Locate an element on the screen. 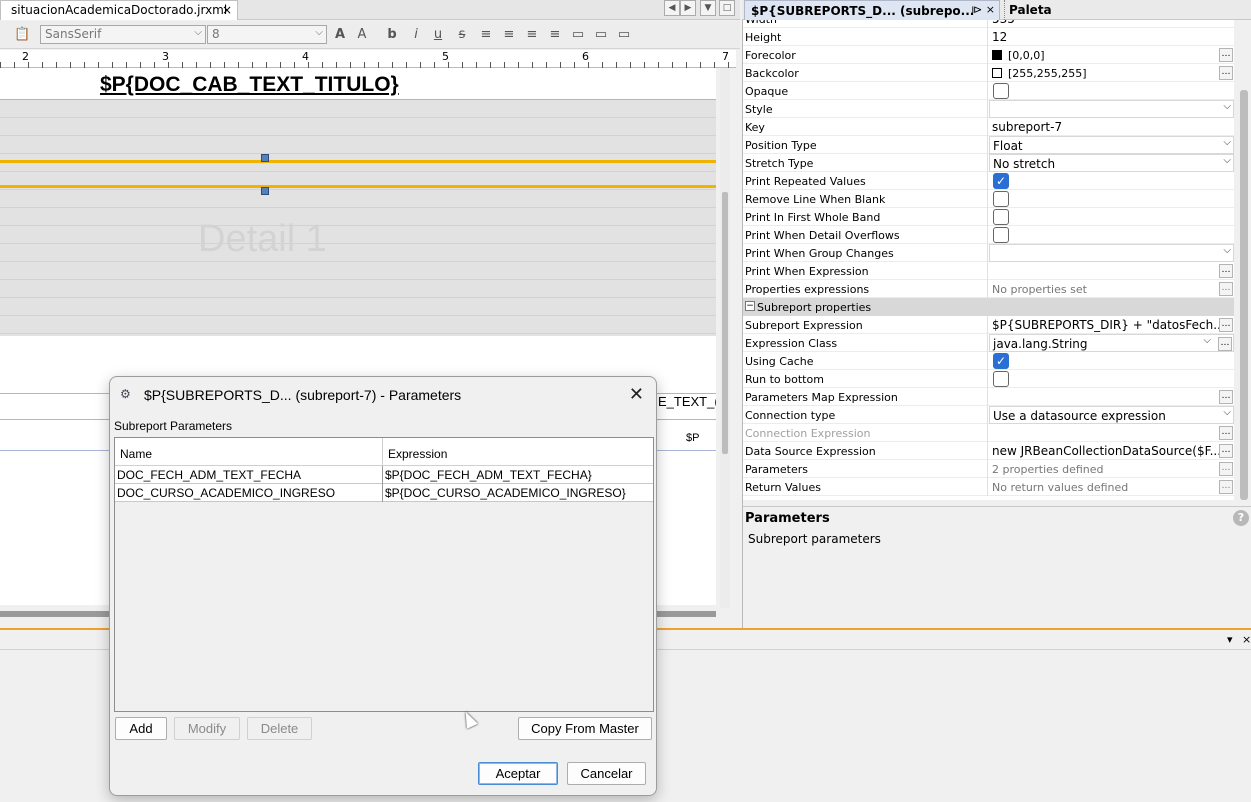 Image resolution: width=1251 pixels, height=802 pixels. strikethrough-icon: s is located at coordinates (462, 35).